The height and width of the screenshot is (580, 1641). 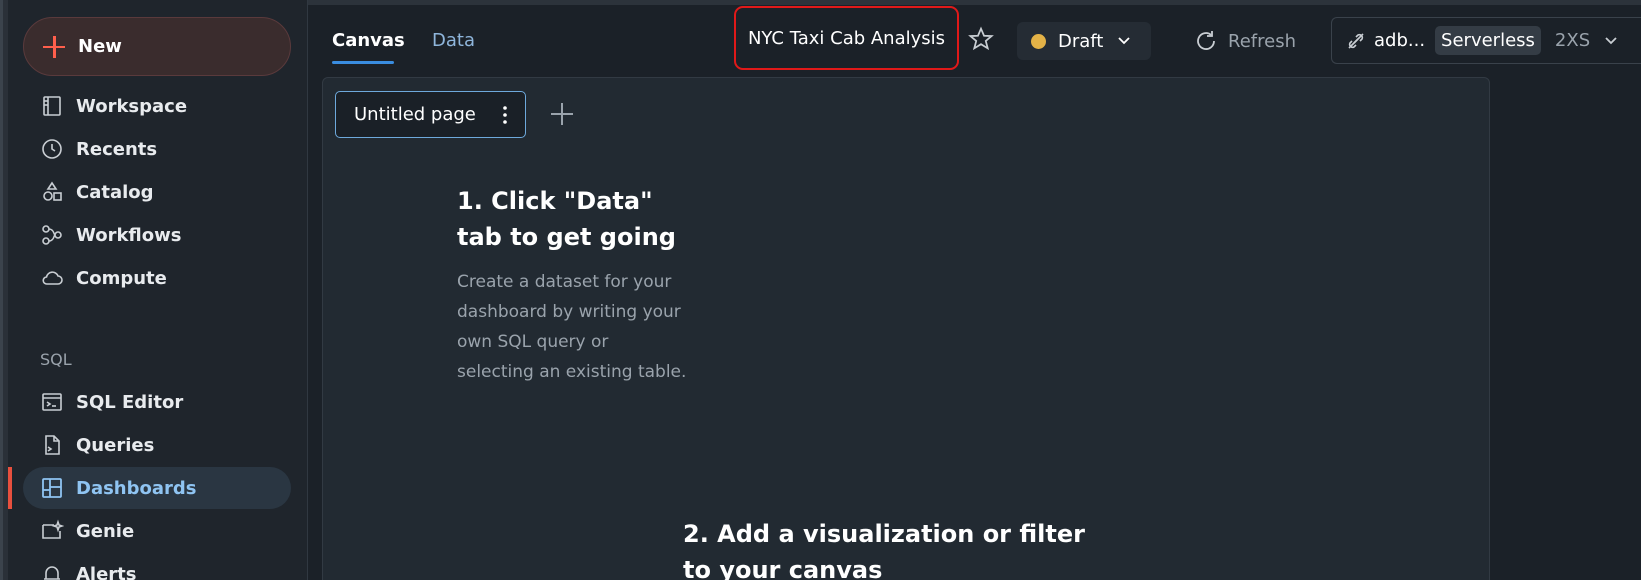 What do you see at coordinates (115, 445) in the screenshot?
I see `sidebar-item-label: Queries` at bounding box center [115, 445].